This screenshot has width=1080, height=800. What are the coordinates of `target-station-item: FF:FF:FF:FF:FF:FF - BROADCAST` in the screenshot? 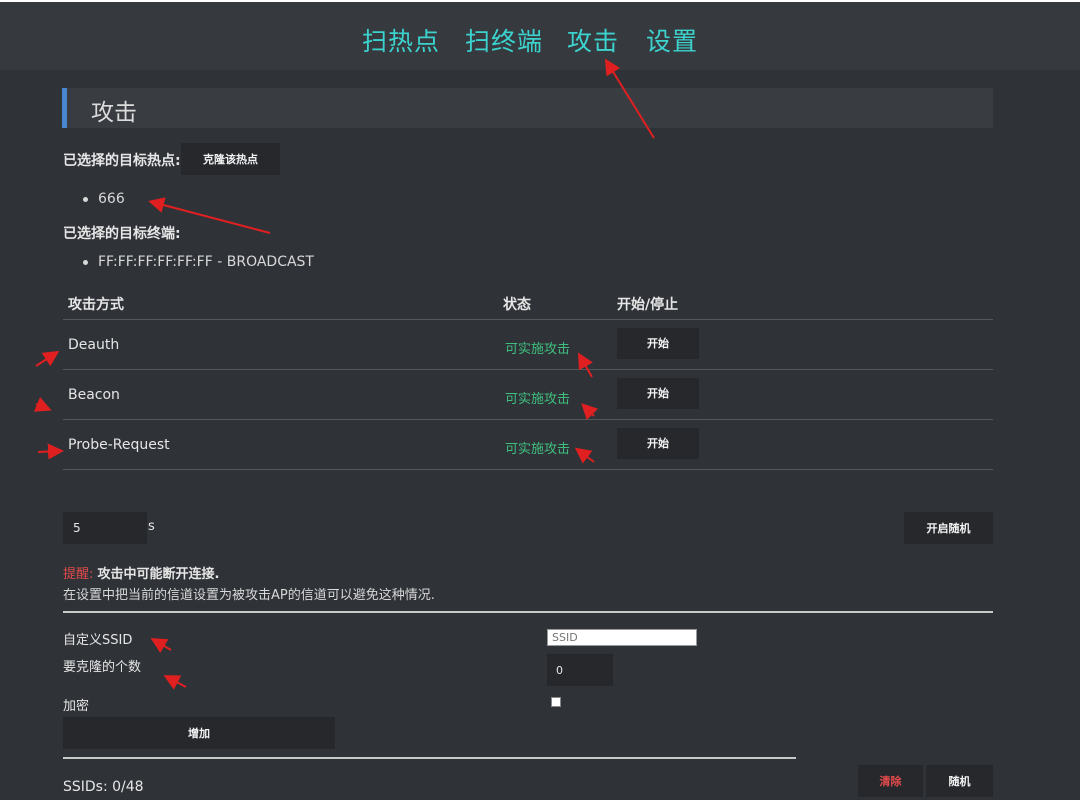 It's located at (198, 262).